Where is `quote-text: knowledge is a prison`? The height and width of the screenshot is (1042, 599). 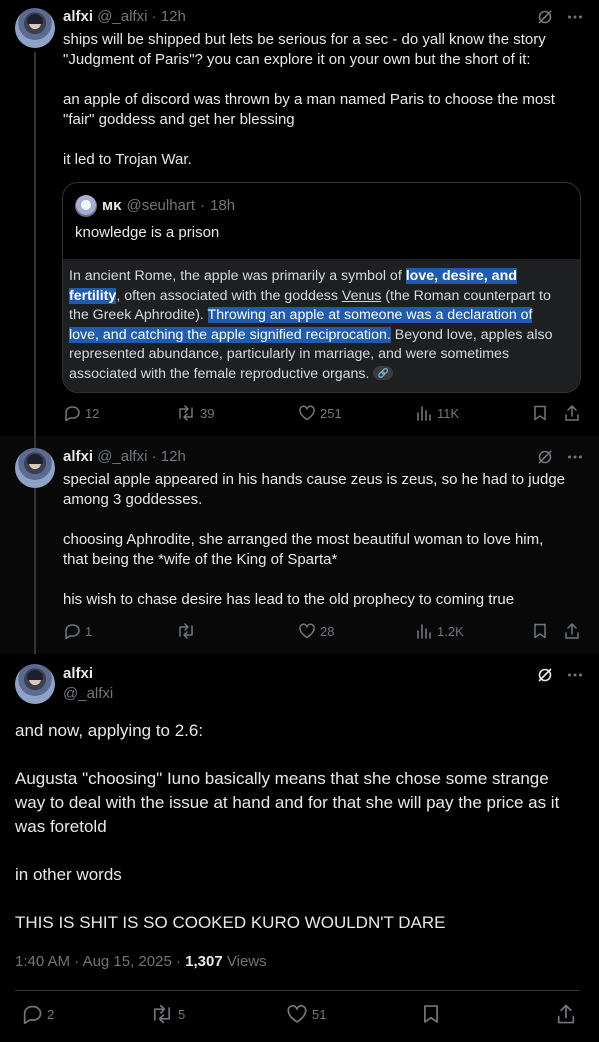 quote-text: knowledge is a prison is located at coordinates (147, 232).